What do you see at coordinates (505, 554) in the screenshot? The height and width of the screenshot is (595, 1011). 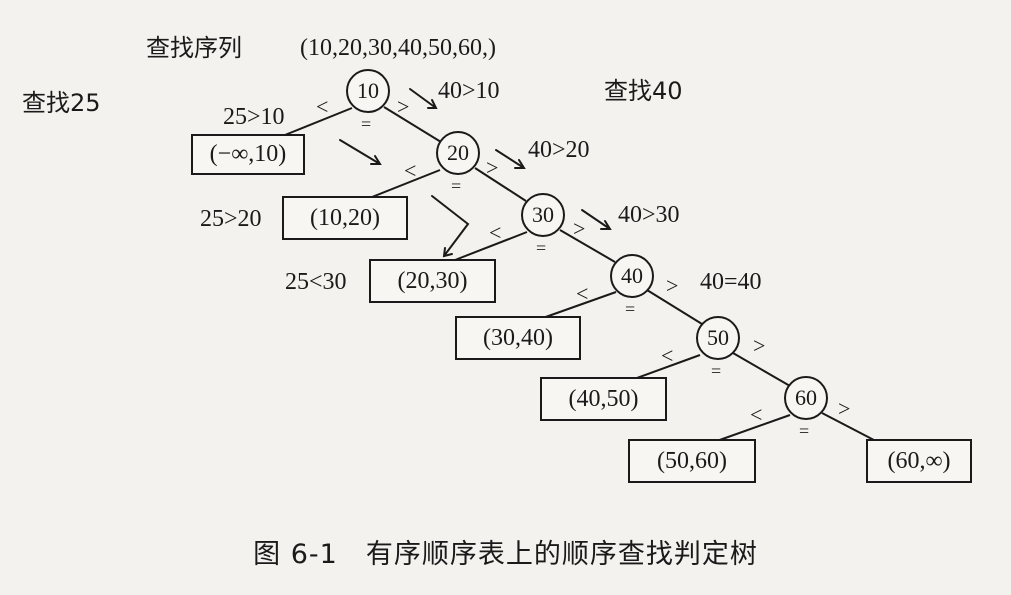 I see `figure-caption: 图 6-1 有序顺序表上的顺序查找判定树` at bounding box center [505, 554].